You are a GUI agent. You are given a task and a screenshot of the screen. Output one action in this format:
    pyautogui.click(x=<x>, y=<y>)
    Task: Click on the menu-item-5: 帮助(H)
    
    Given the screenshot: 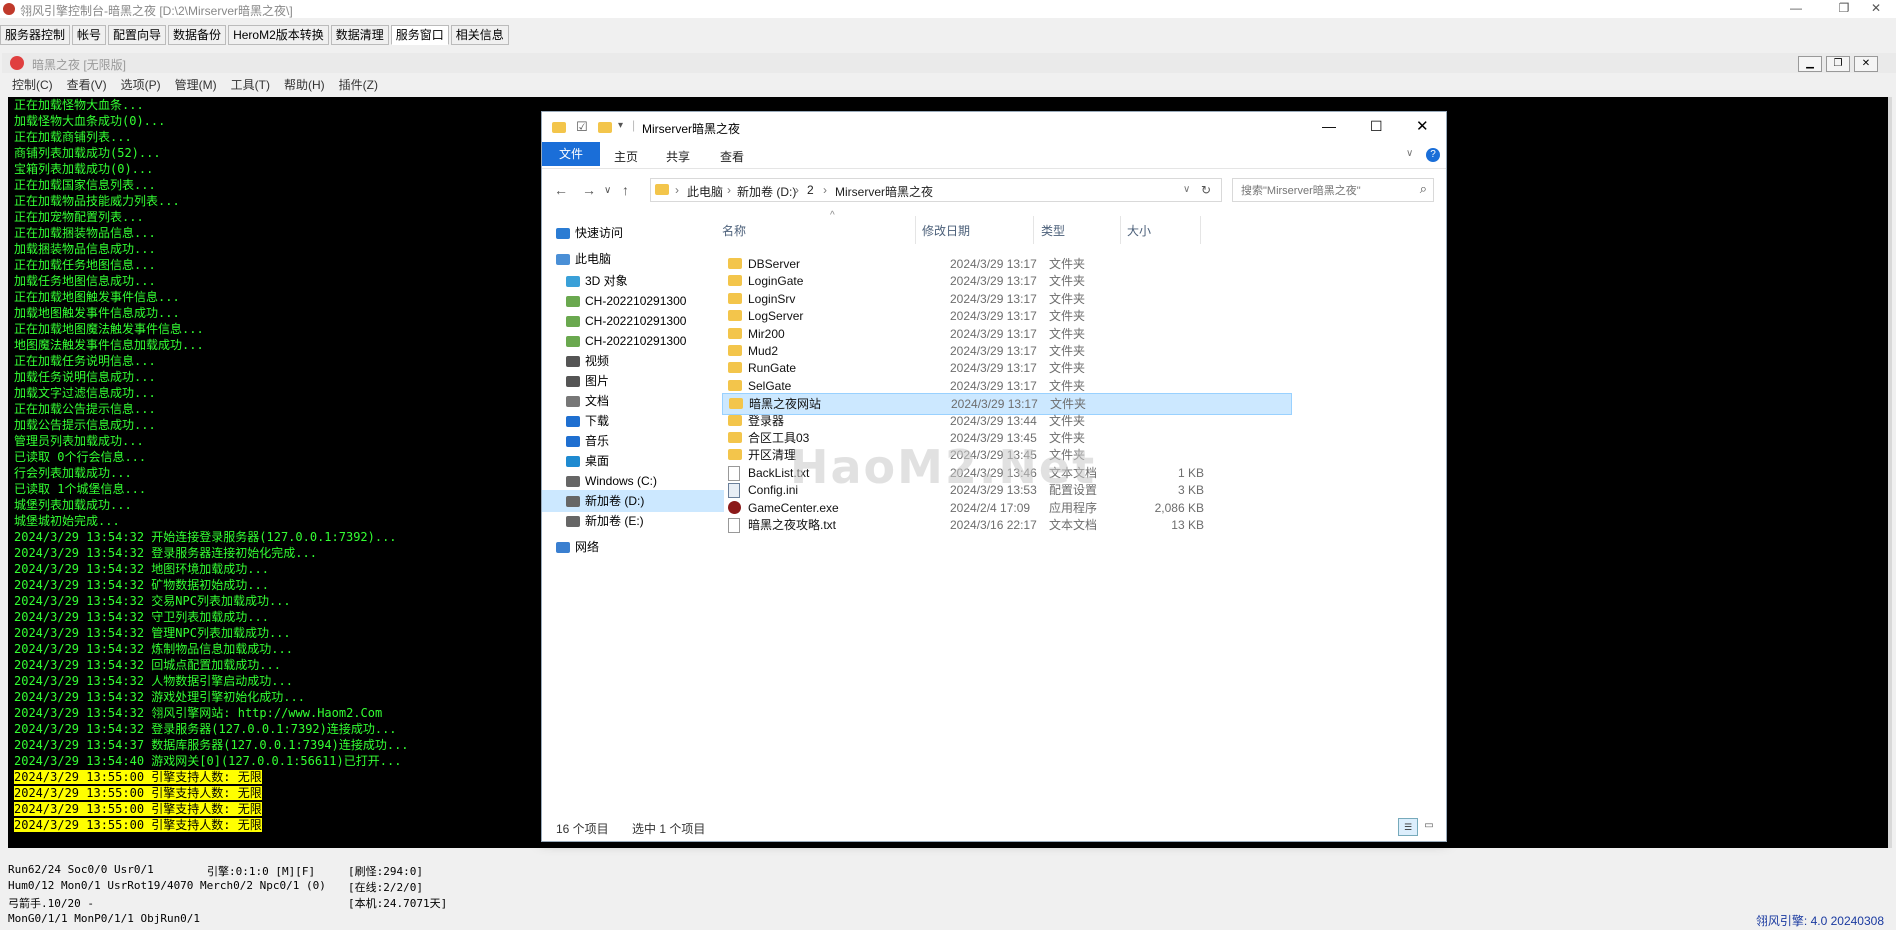 What is the action you would take?
    pyautogui.click(x=304, y=85)
    